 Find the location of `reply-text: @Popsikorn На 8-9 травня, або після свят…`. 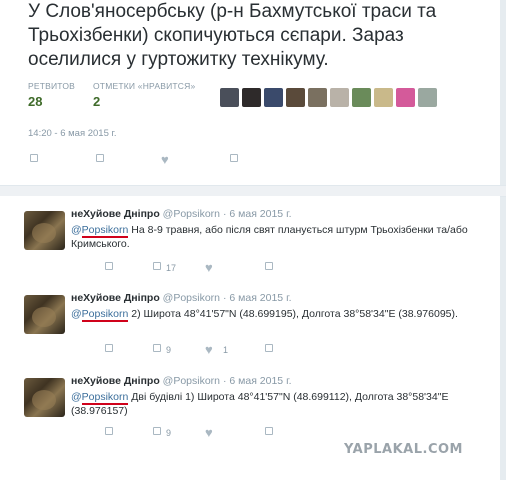

reply-text: @Popsikorn На 8-9 травня, або після свят… is located at coordinates (269, 237).